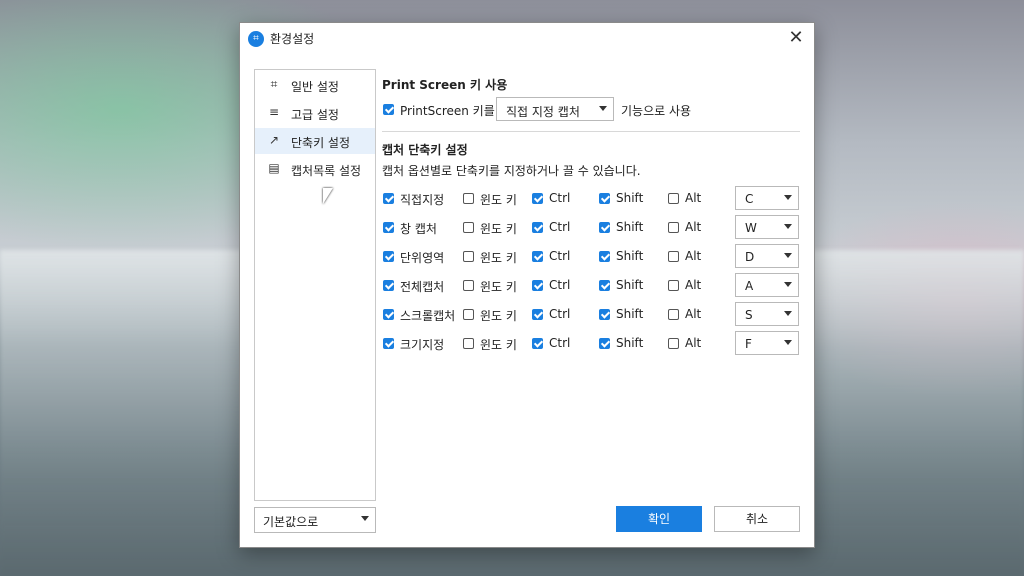 This screenshot has height=576, width=1024. Describe the element at coordinates (422, 287) in the screenshot. I see `shortcut-row-label: 전체캡처` at that location.